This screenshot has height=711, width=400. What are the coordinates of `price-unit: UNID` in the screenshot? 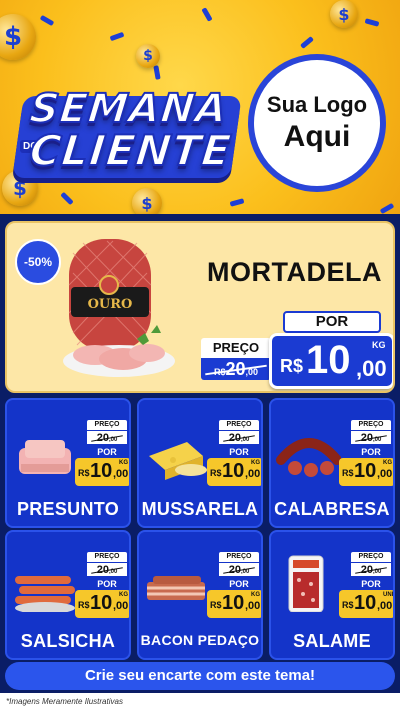 It's located at (388, 595).